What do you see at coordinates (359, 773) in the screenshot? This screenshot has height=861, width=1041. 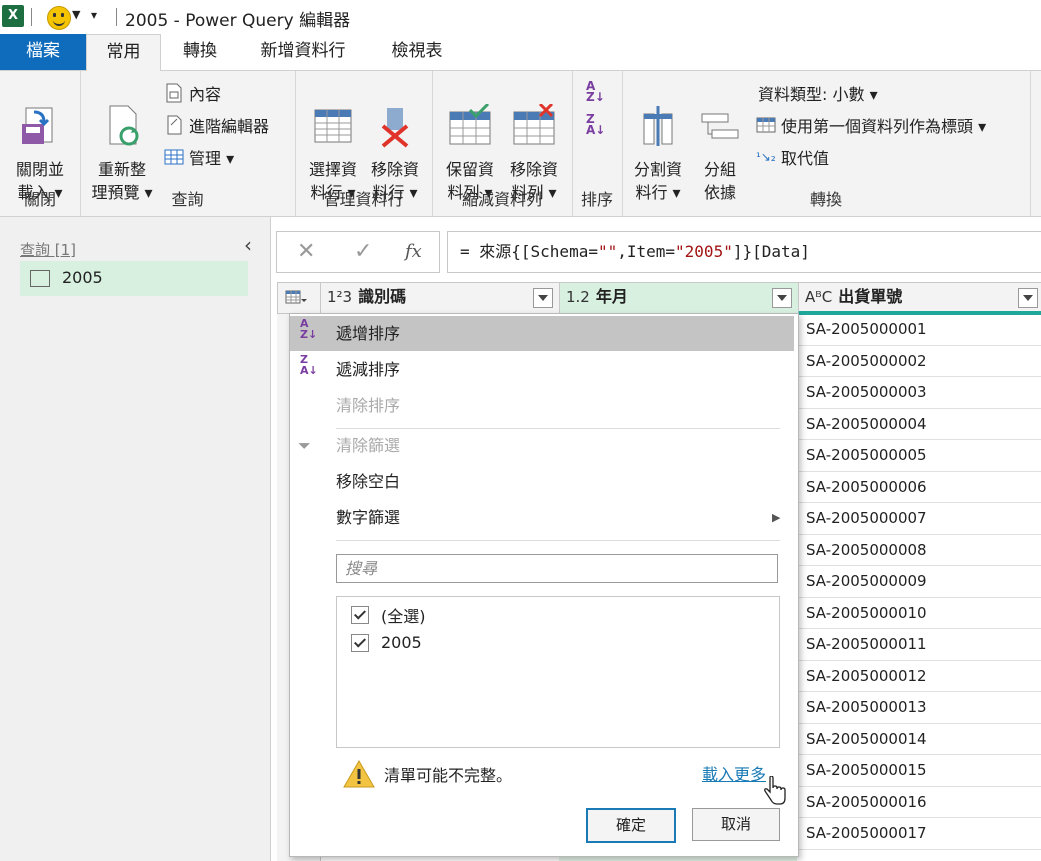 I see `warning-icon` at bounding box center [359, 773].